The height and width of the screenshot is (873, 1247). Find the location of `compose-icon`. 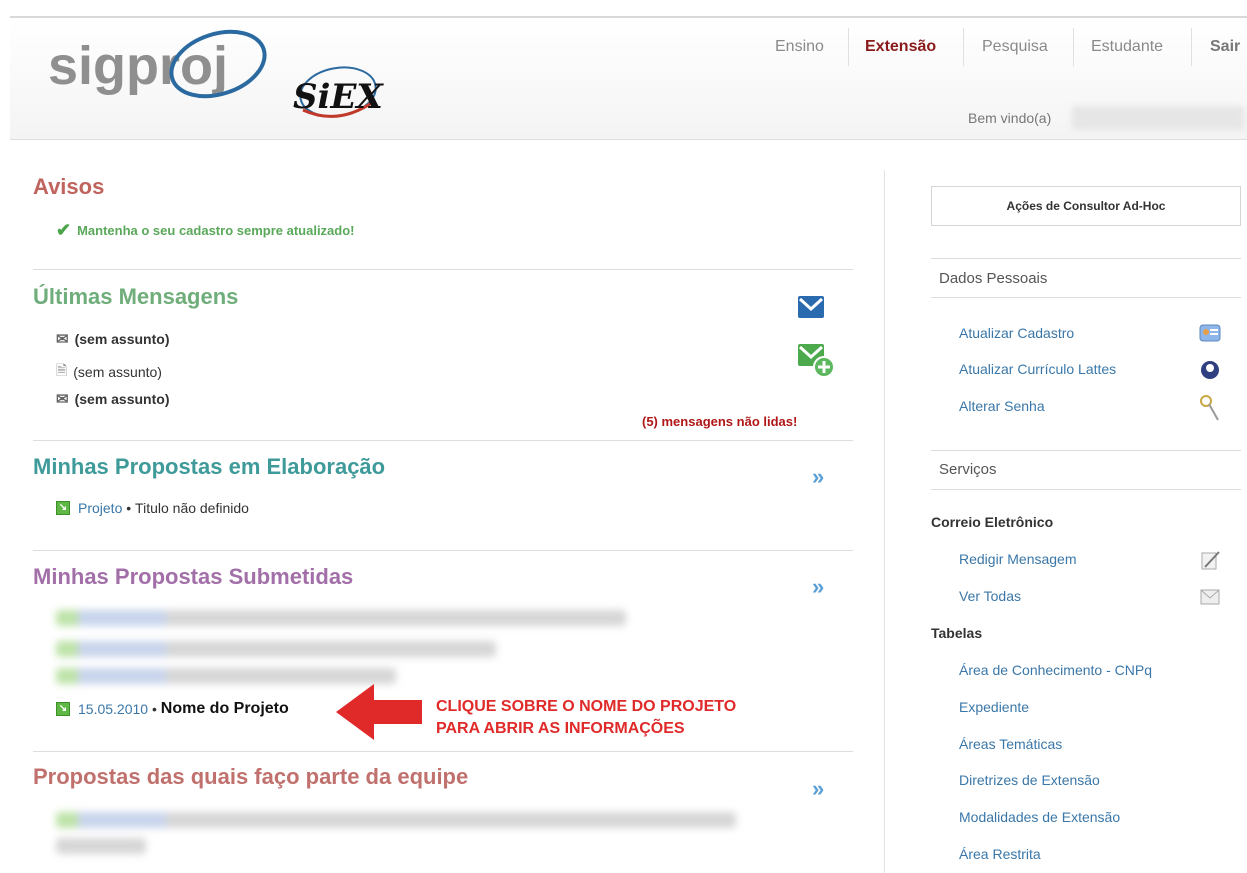

compose-icon is located at coordinates (1210, 560).